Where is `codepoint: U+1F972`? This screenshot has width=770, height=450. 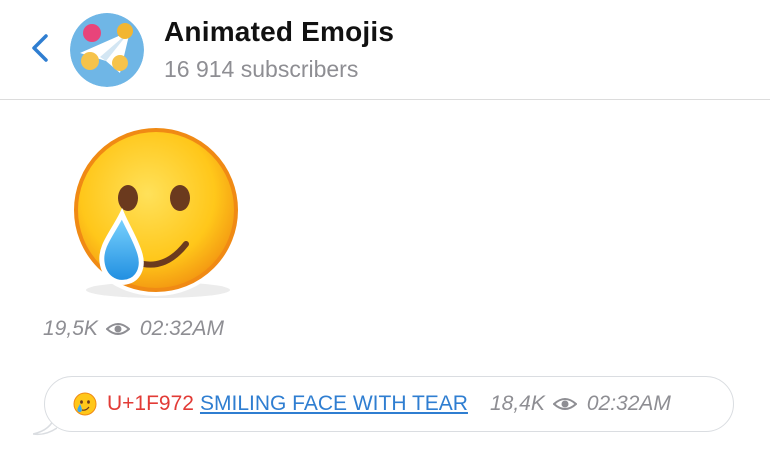
codepoint: U+1F972 is located at coordinates (150, 403).